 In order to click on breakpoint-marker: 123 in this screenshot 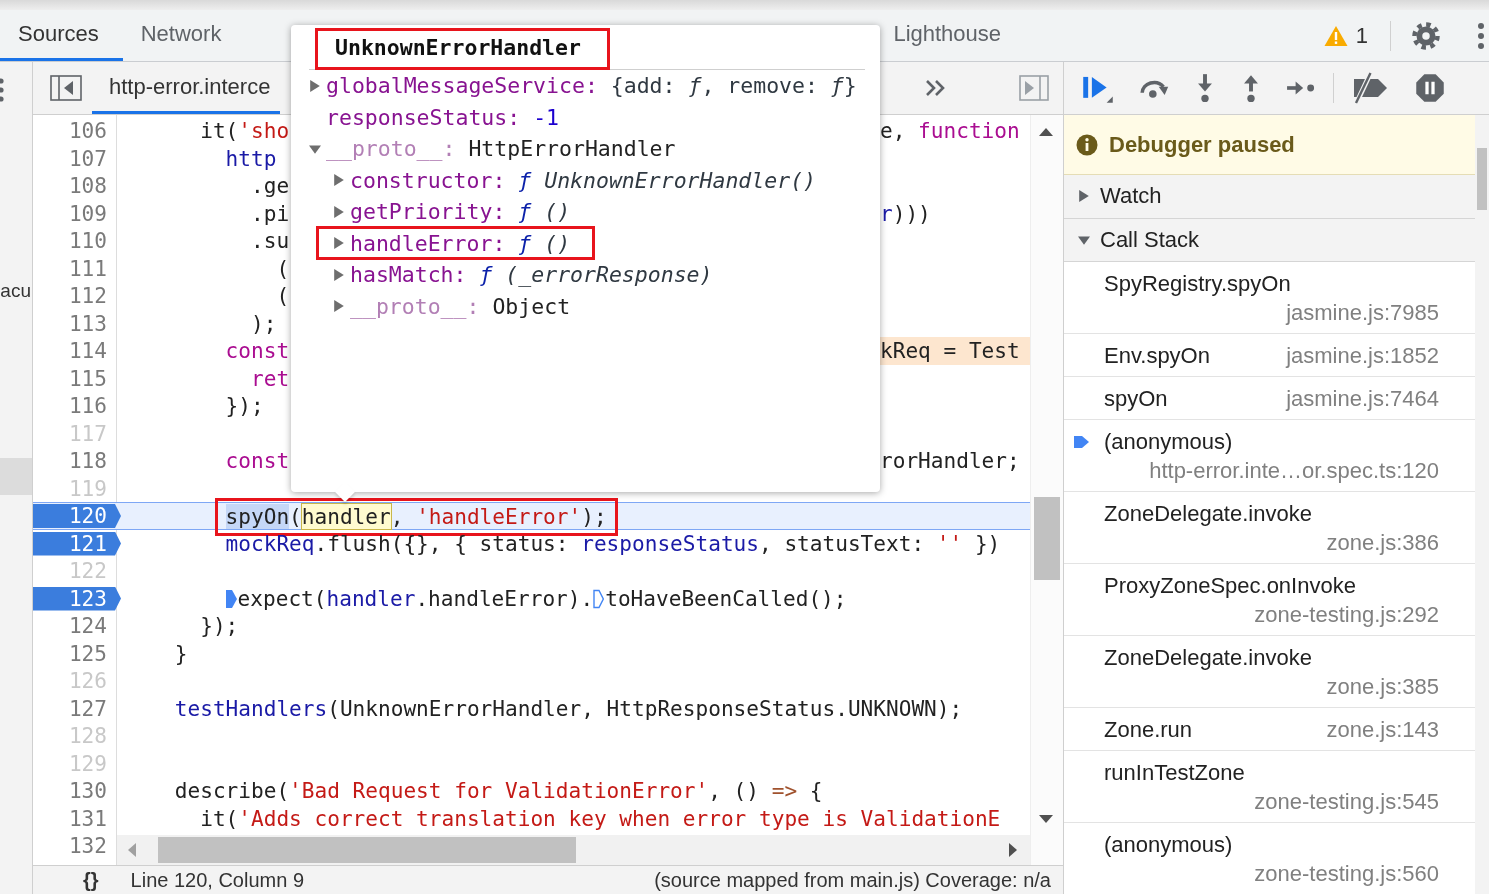, I will do `click(77, 598)`.